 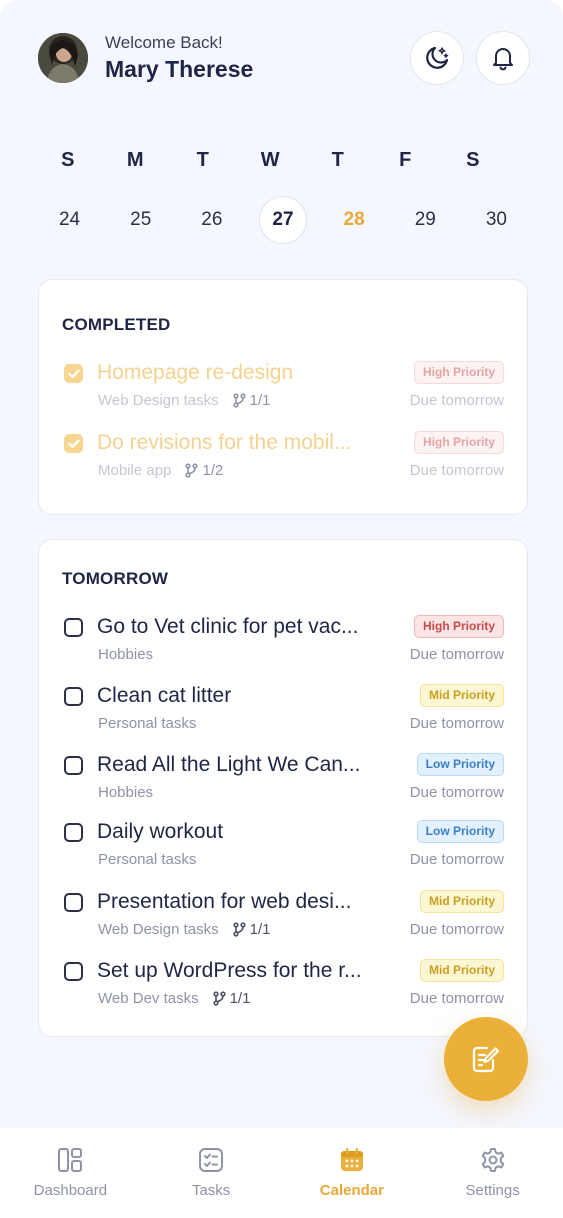 I want to click on moon-stars-icon, so click(x=437, y=57).